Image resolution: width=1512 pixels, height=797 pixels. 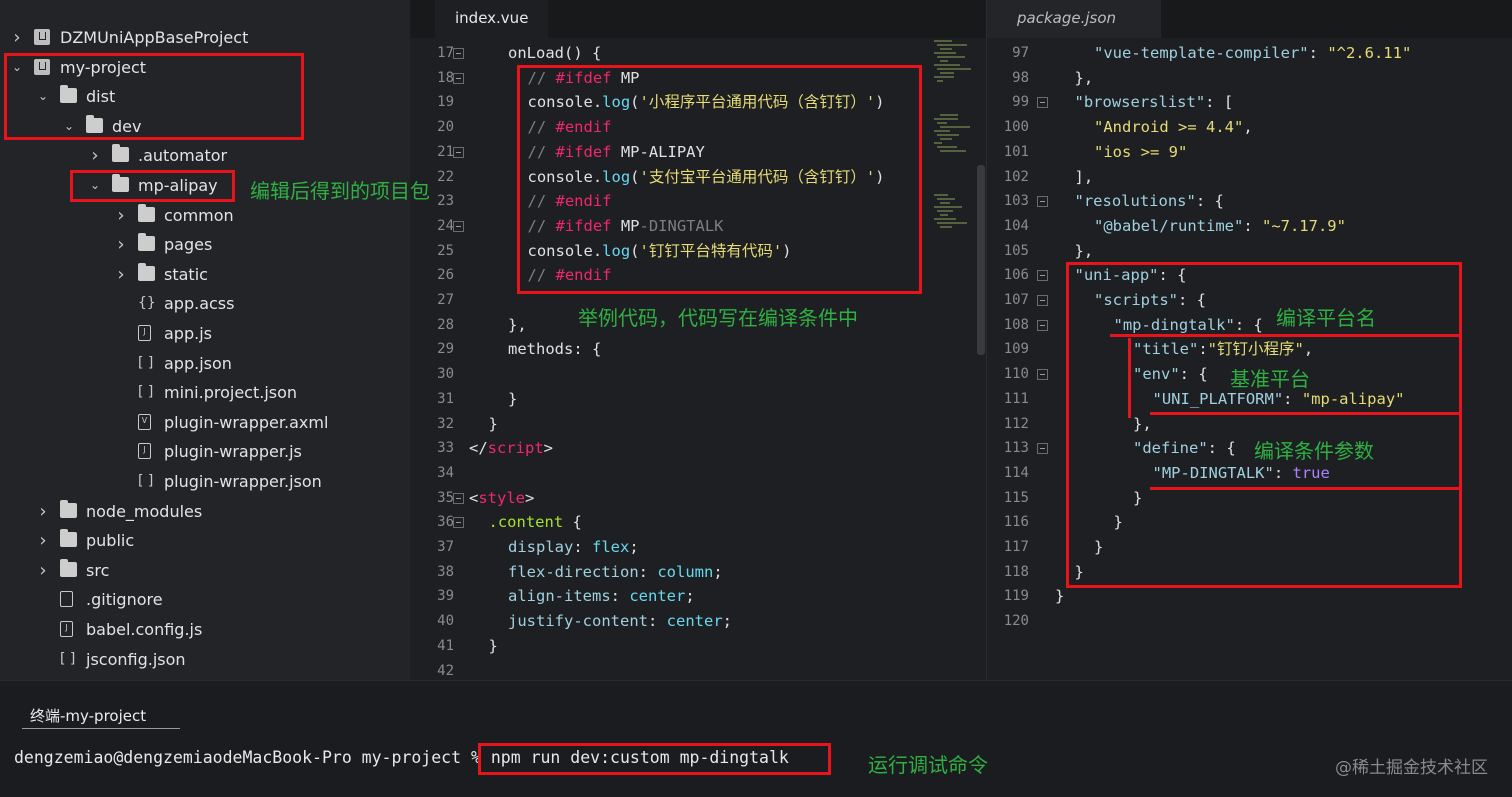 What do you see at coordinates (243, 481) in the screenshot?
I see `tree-item-label: plugin-wrapper.json` at bounding box center [243, 481].